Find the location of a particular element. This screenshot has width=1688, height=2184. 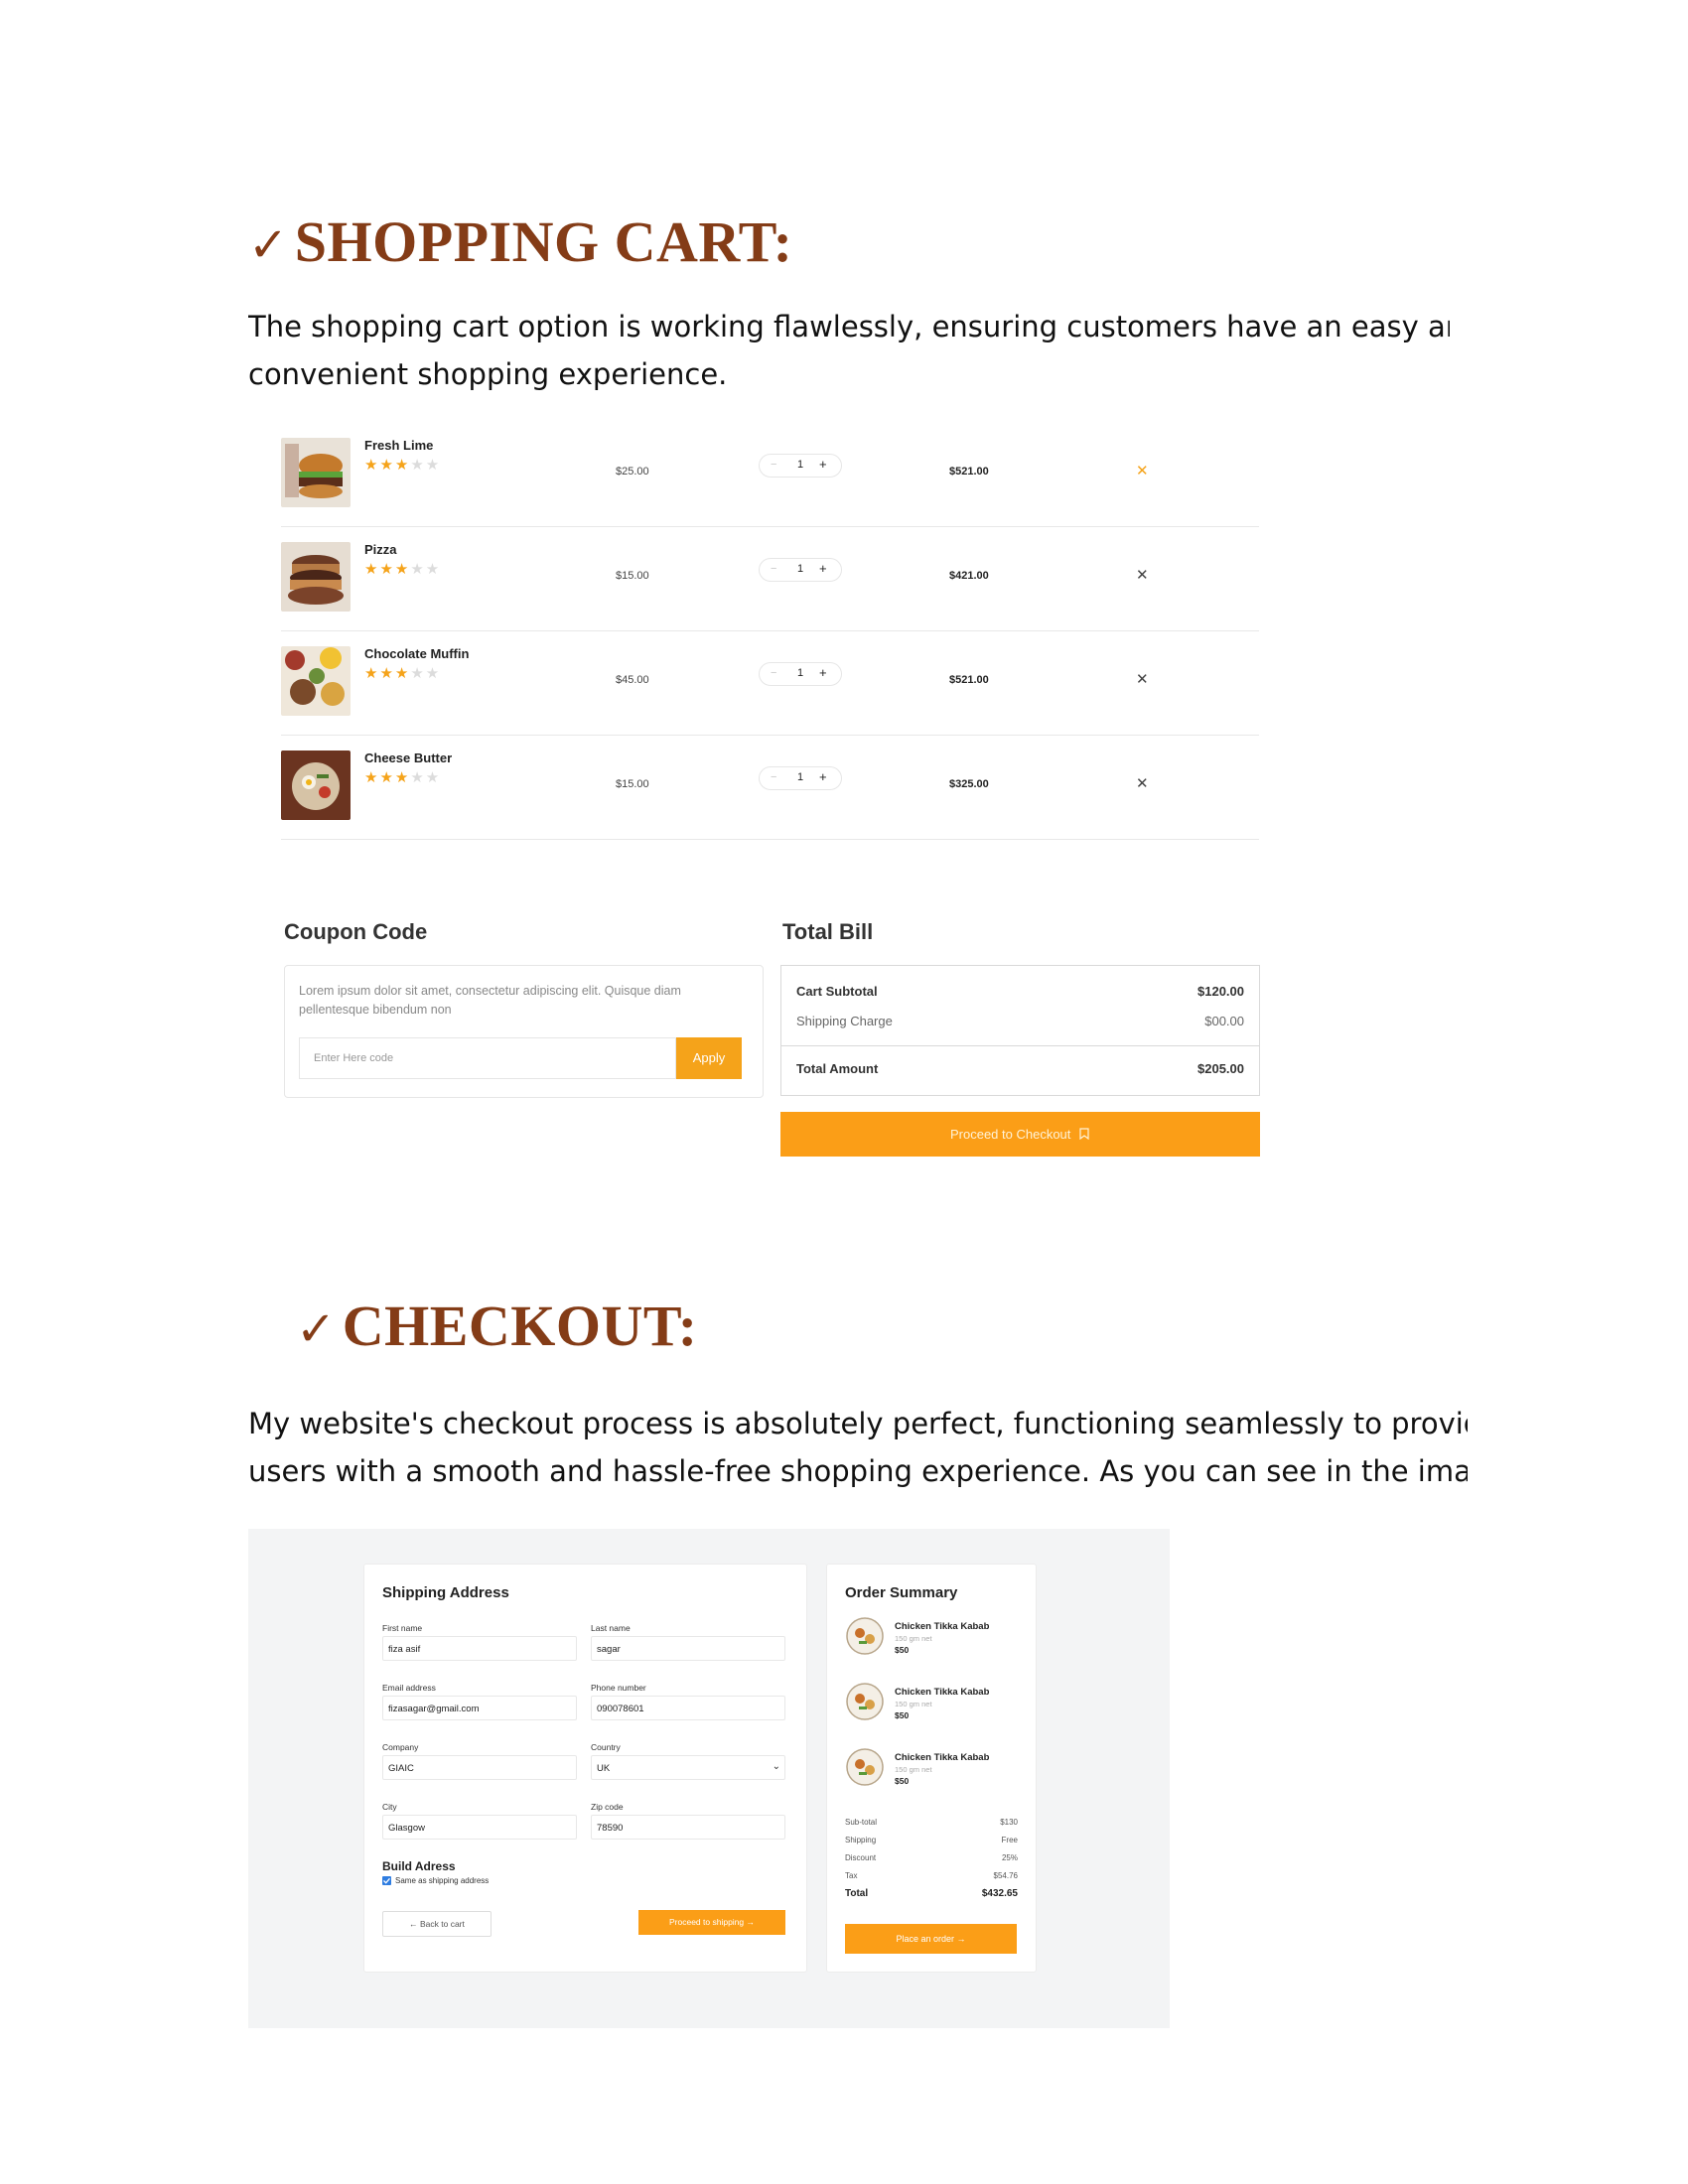

total-amount-row: Total Amount $205.00 is located at coordinates (1020, 1068).